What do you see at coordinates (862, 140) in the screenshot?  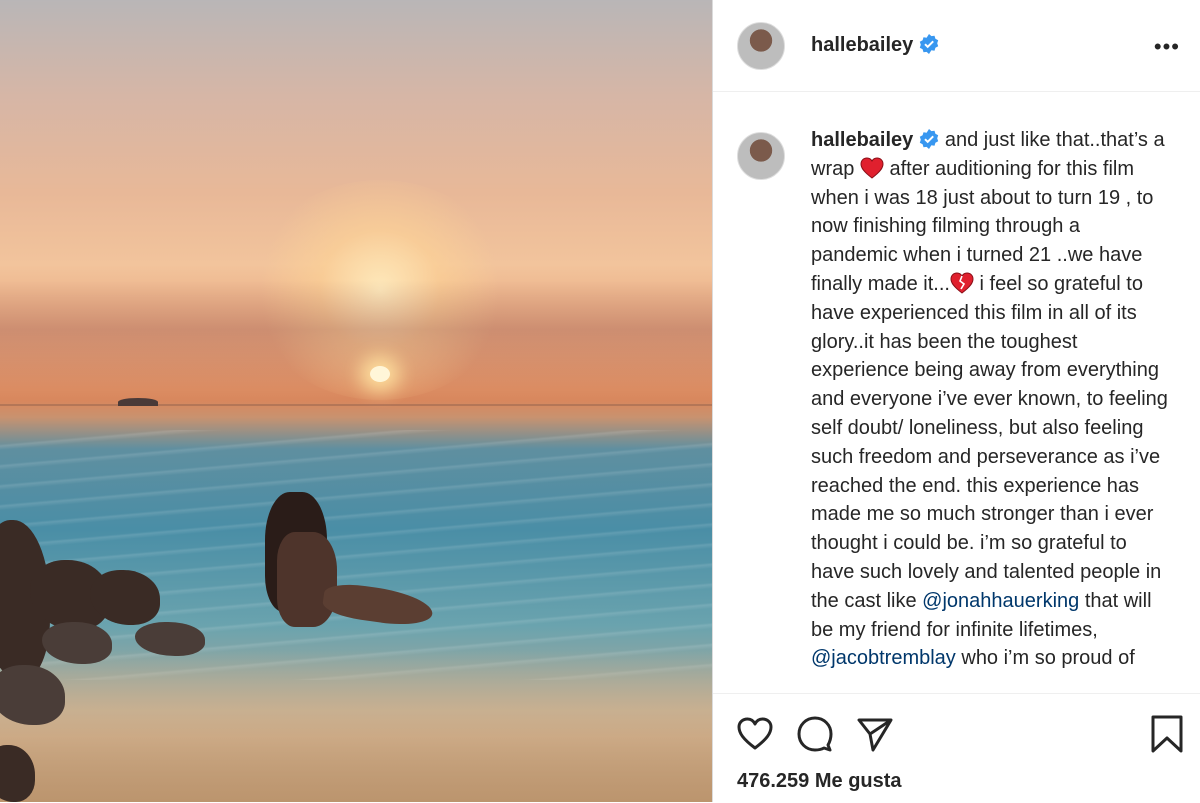 I see `caption-username: hallebailey` at bounding box center [862, 140].